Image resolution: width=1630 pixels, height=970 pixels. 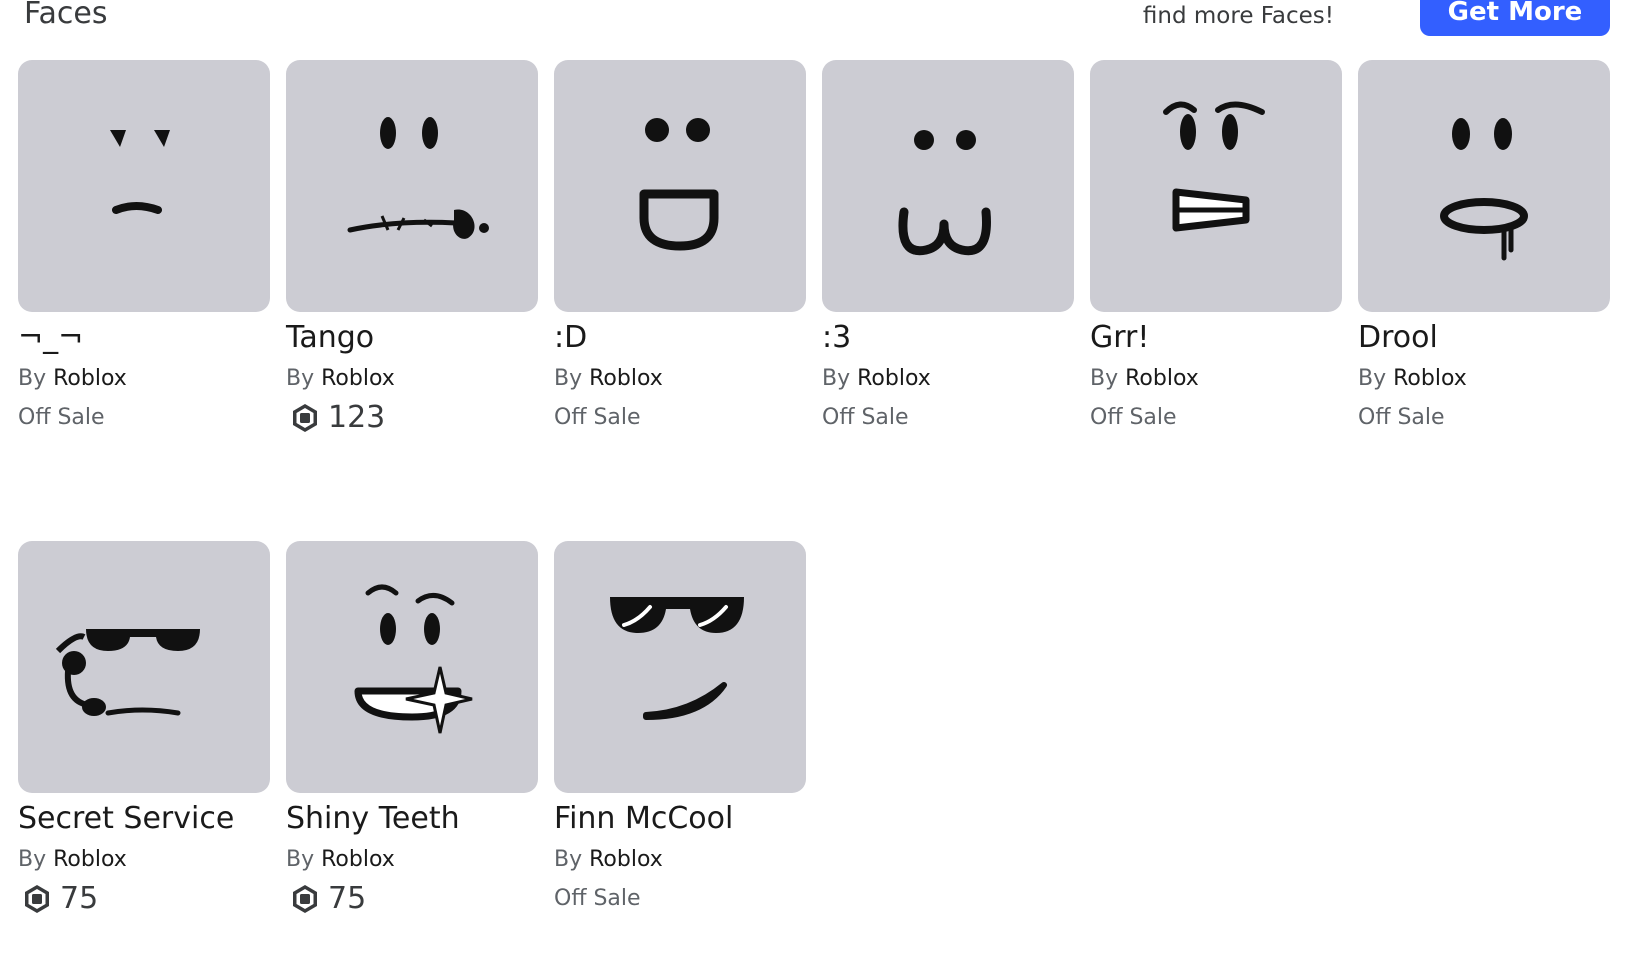 What do you see at coordinates (418, 178) in the screenshot?
I see `face-tango-icon` at bounding box center [418, 178].